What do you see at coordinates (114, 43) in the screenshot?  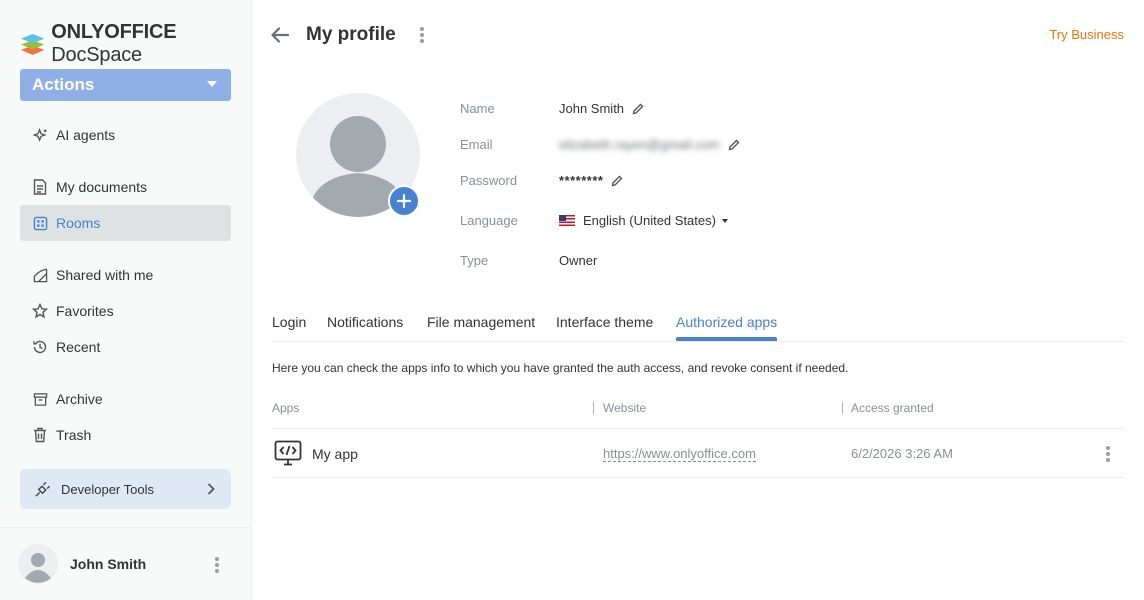 I see `logo-text: ONLYOFFICE DocSpace` at bounding box center [114, 43].